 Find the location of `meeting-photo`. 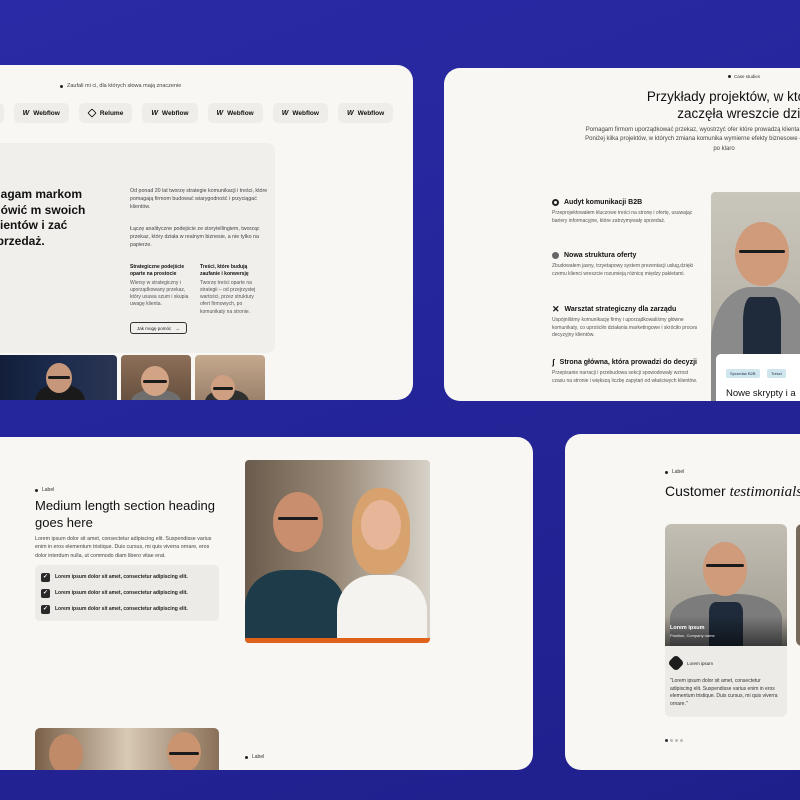

meeting-photo is located at coordinates (127, 749).